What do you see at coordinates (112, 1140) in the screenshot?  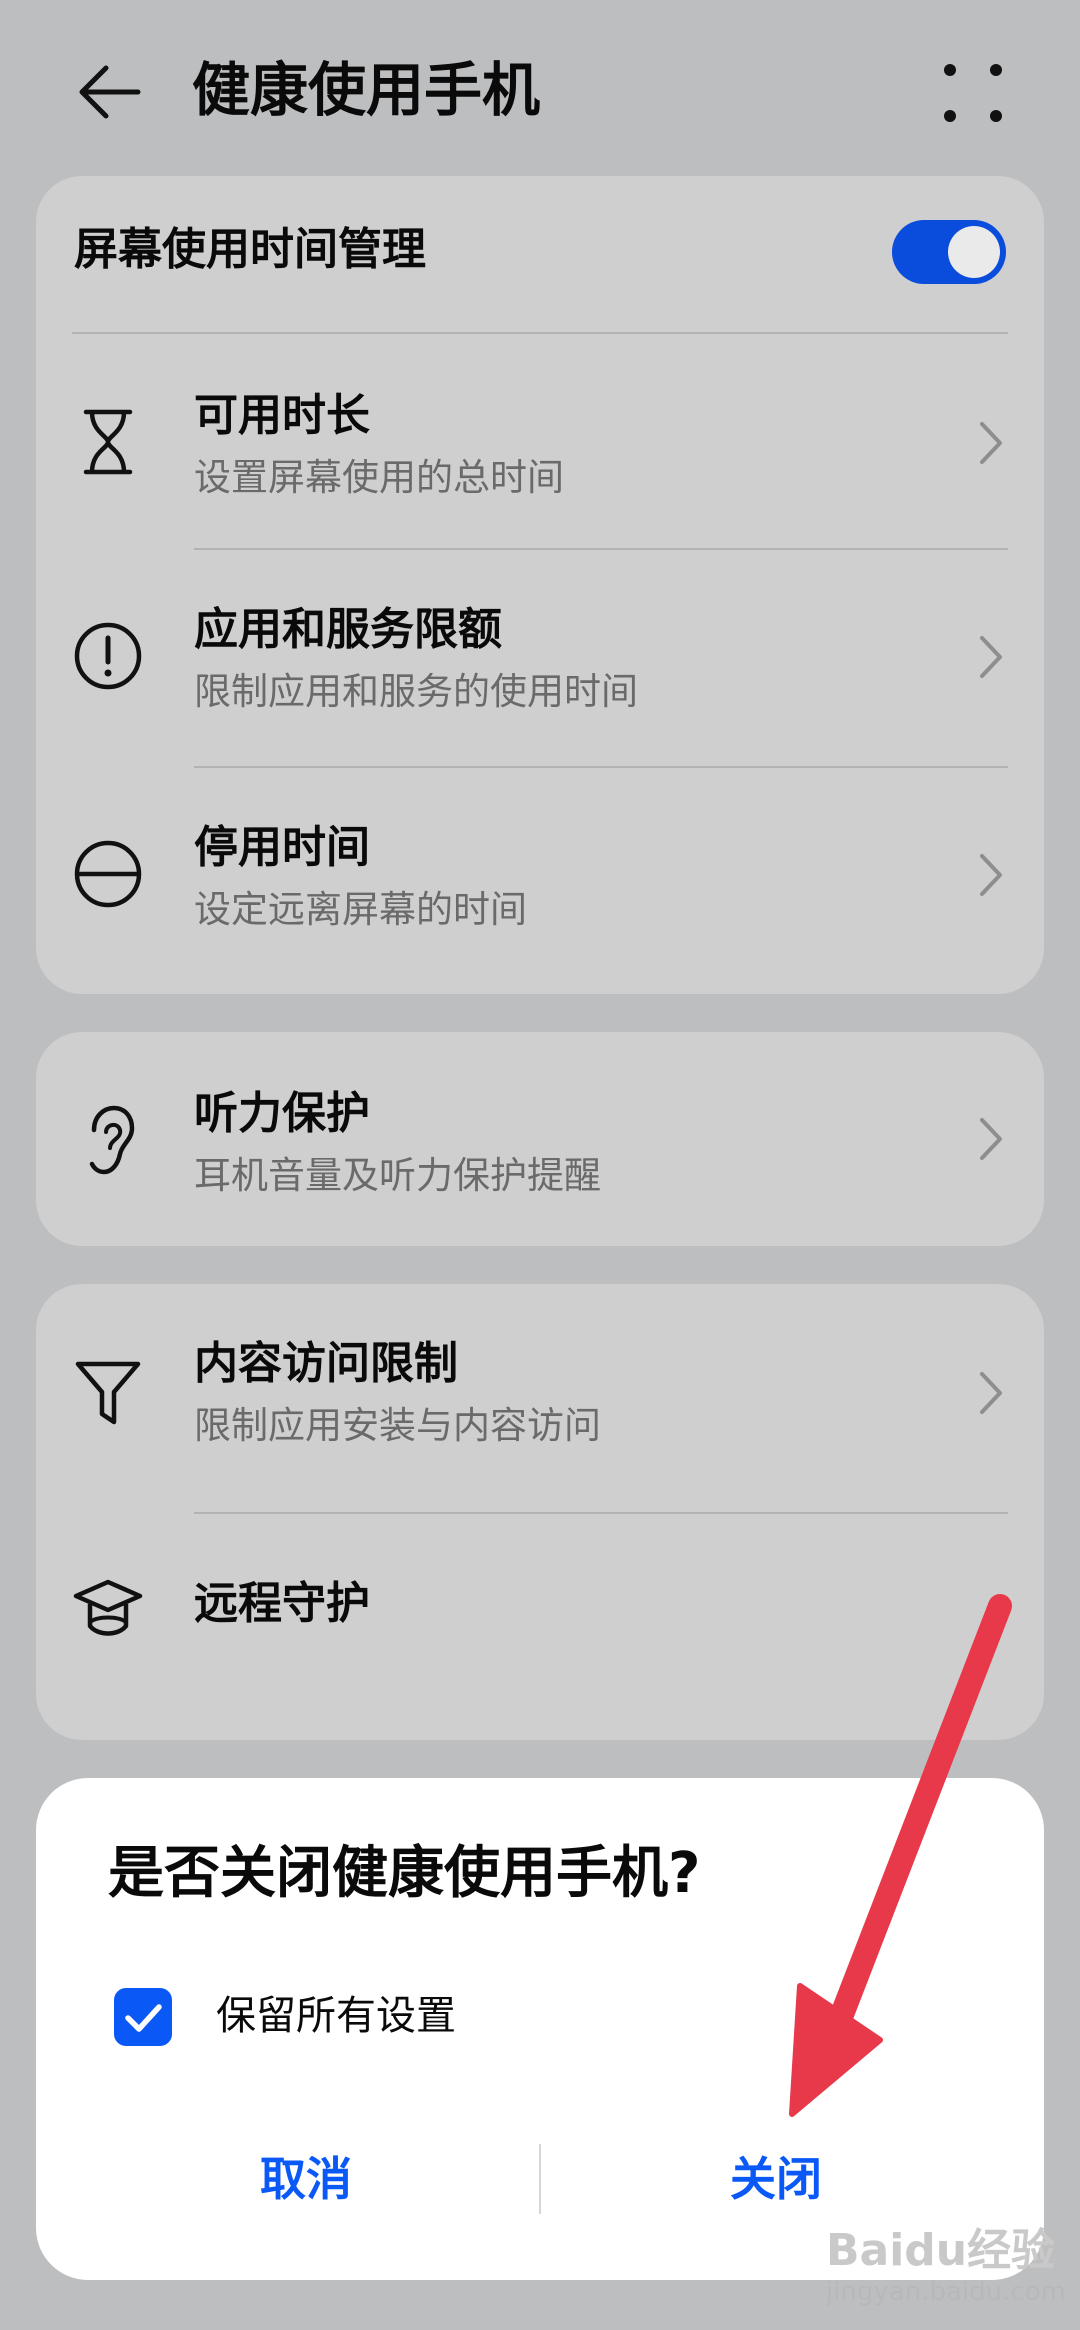 I see `ear-icon` at bounding box center [112, 1140].